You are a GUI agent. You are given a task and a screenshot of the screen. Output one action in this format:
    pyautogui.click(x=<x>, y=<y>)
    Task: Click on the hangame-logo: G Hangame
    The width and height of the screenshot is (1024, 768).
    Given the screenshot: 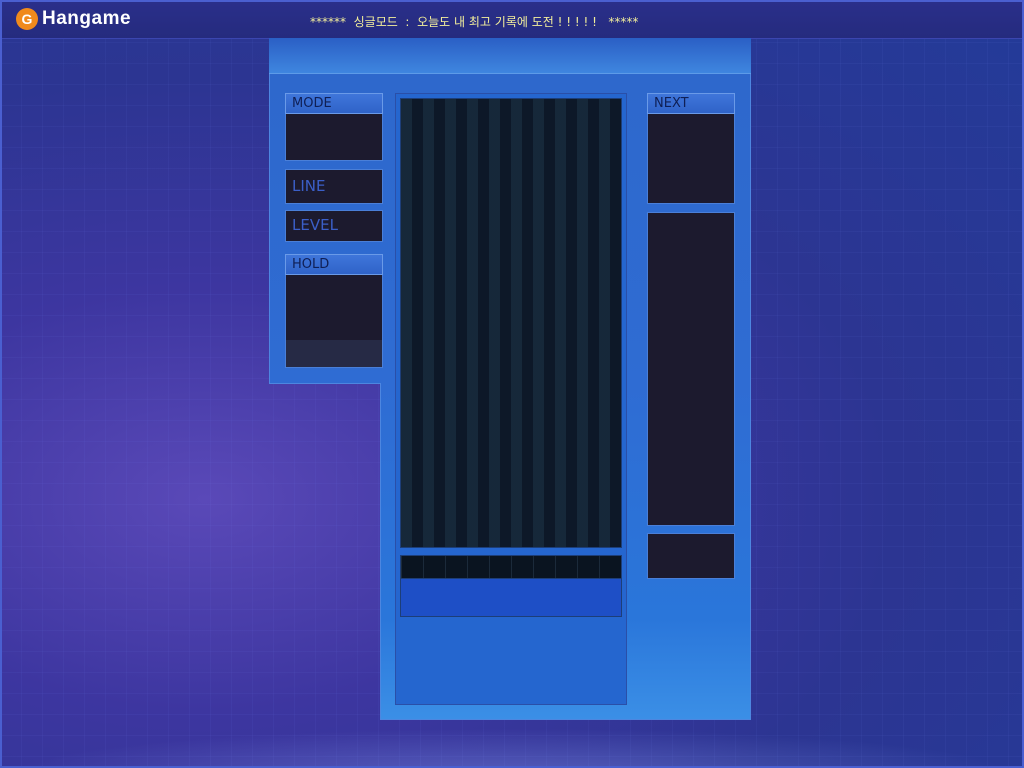 What is the action you would take?
    pyautogui.click(x=73, y=19)
    